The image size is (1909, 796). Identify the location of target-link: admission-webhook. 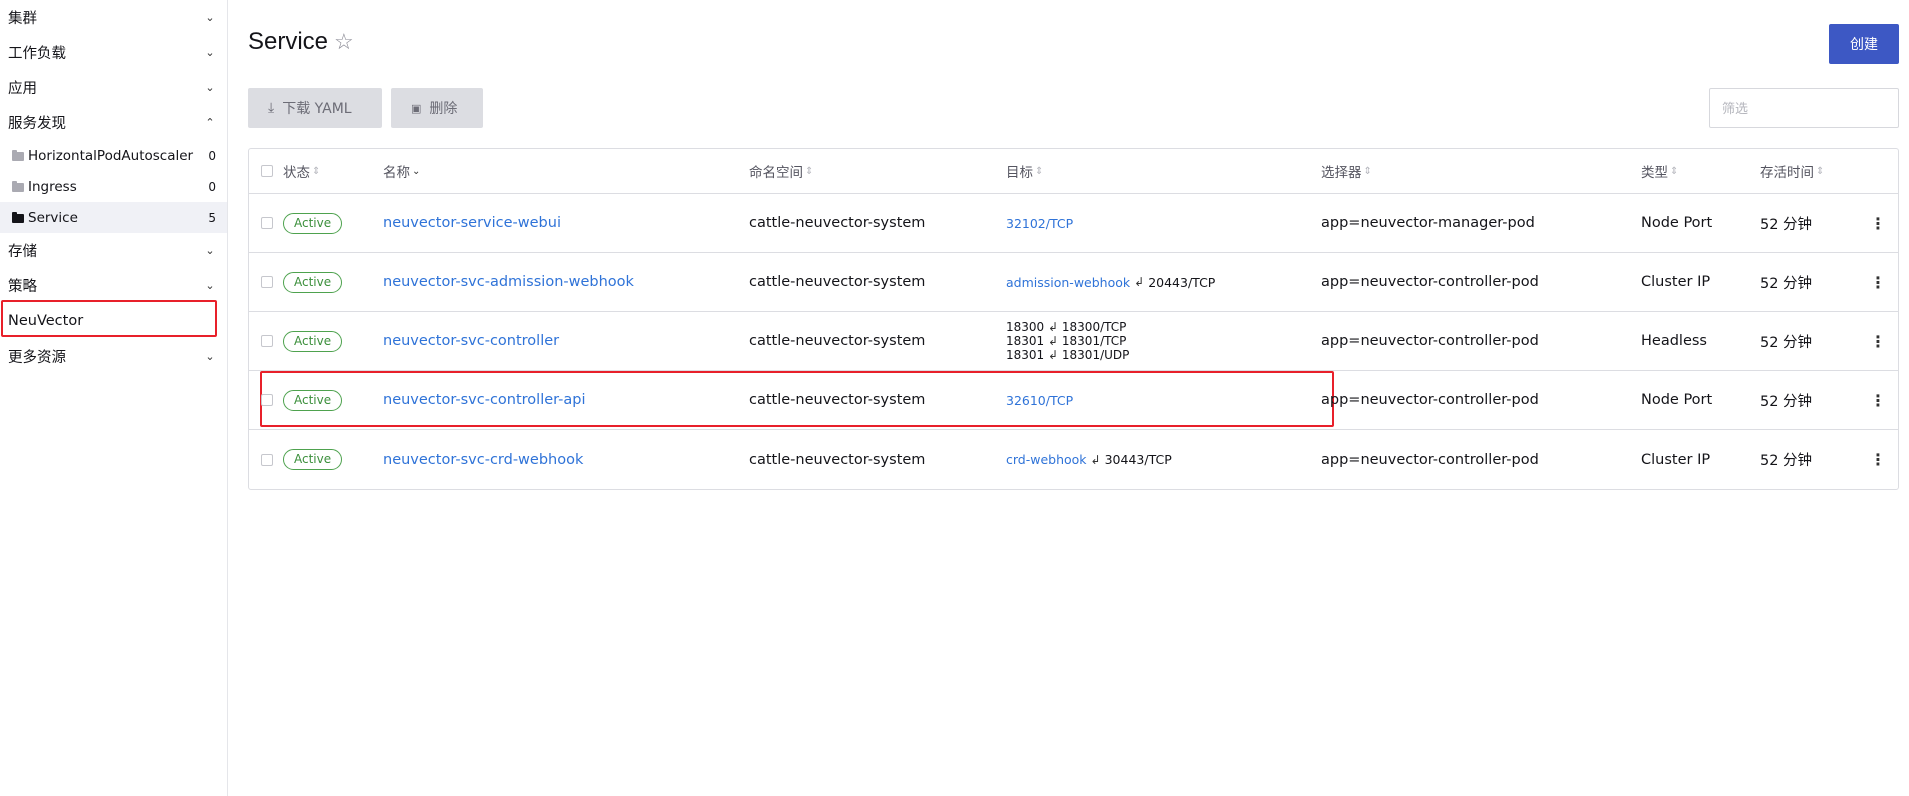
(1068, 282).